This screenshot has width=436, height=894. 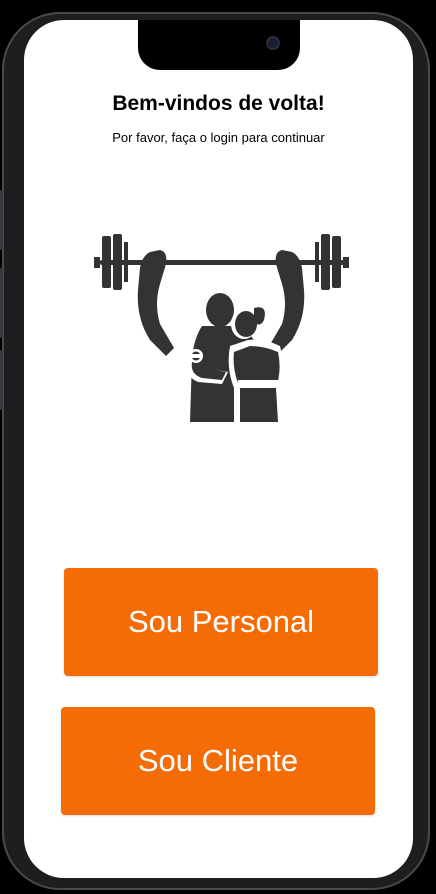 I want to click on fitness-couple-barbell-icon, so click(x=221, y=328).